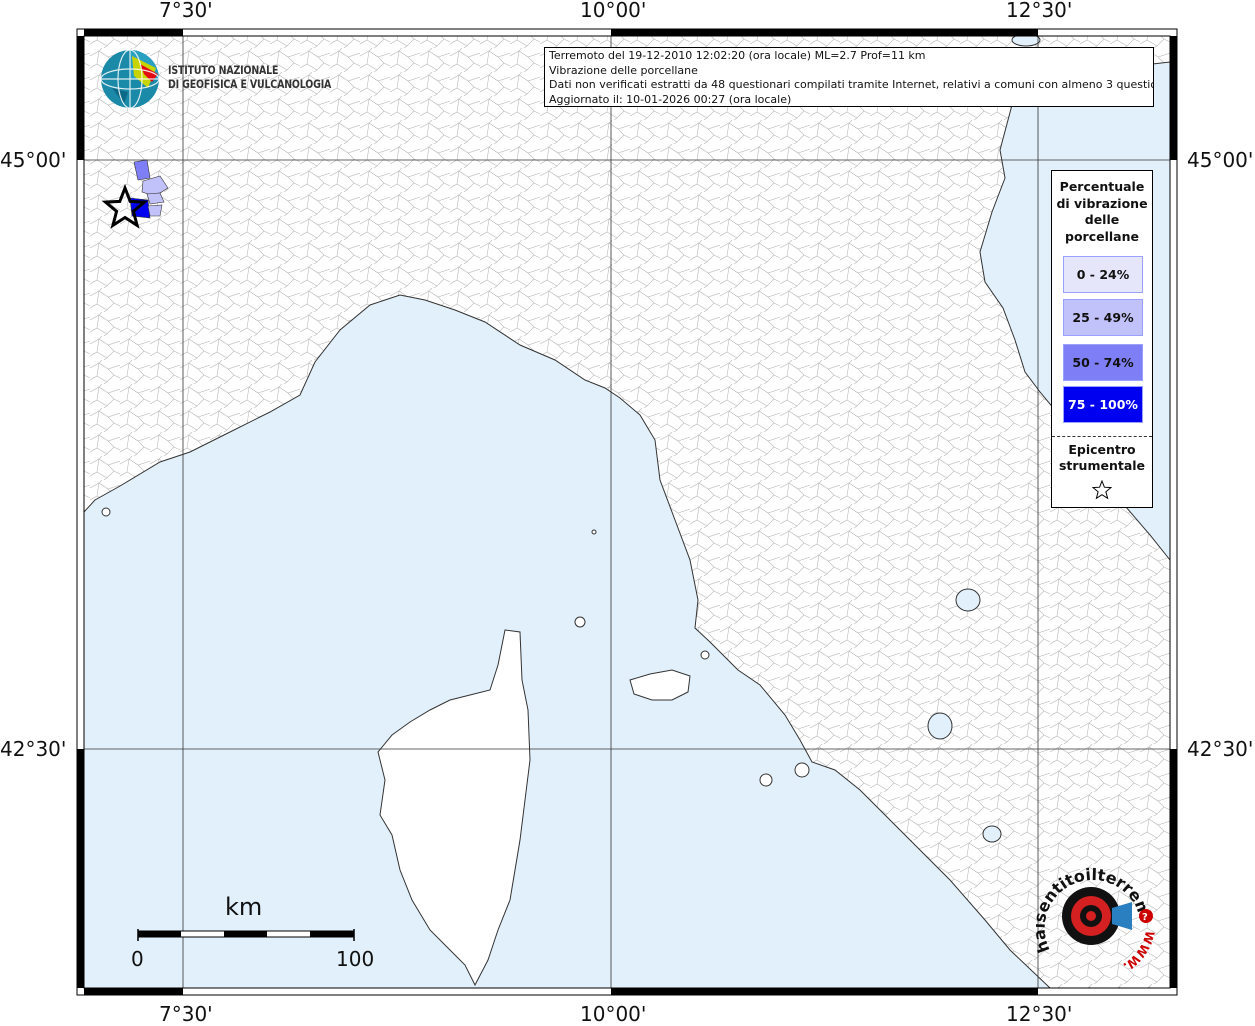 The image size is (1255, 1026). What do you see at coordinates (223, 70) in the screenshot?
I see `institute-name-line1: ISTITUTO NAZIONALE` at bounding box center [223, 70].